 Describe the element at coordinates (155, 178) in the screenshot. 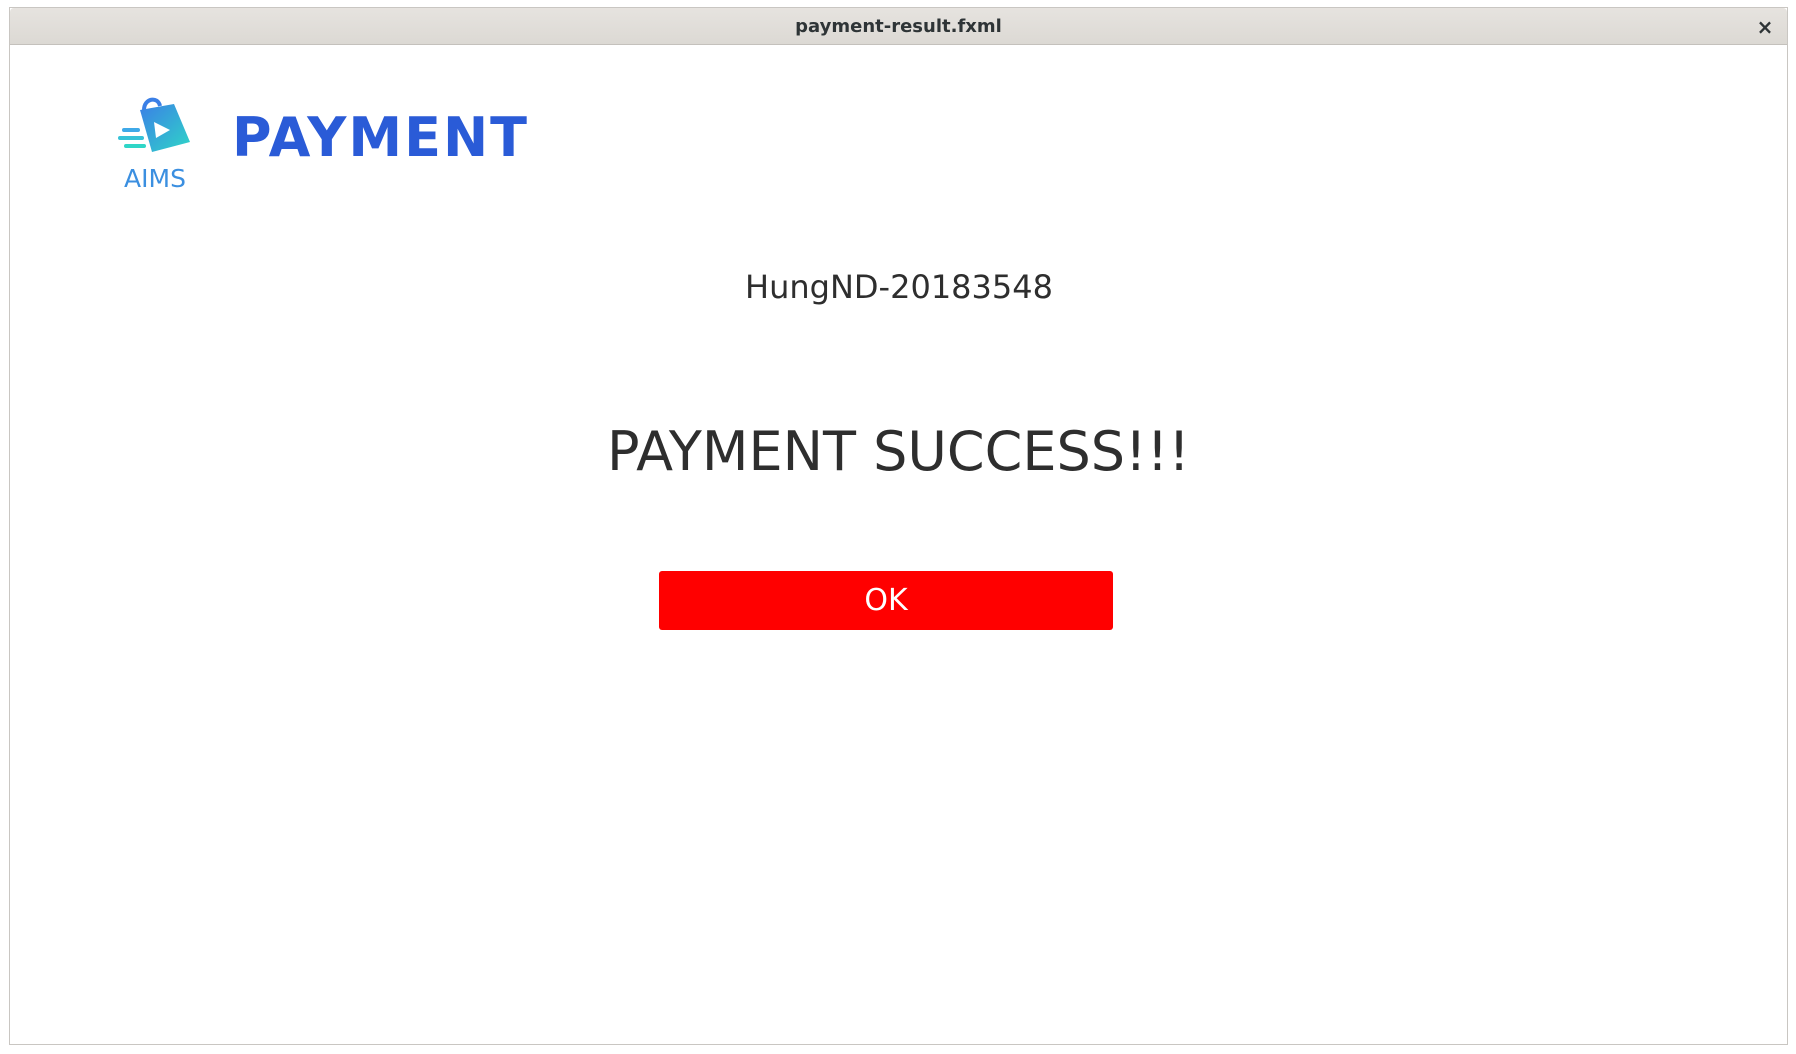

I see `logo-text: AIMS` at that location.